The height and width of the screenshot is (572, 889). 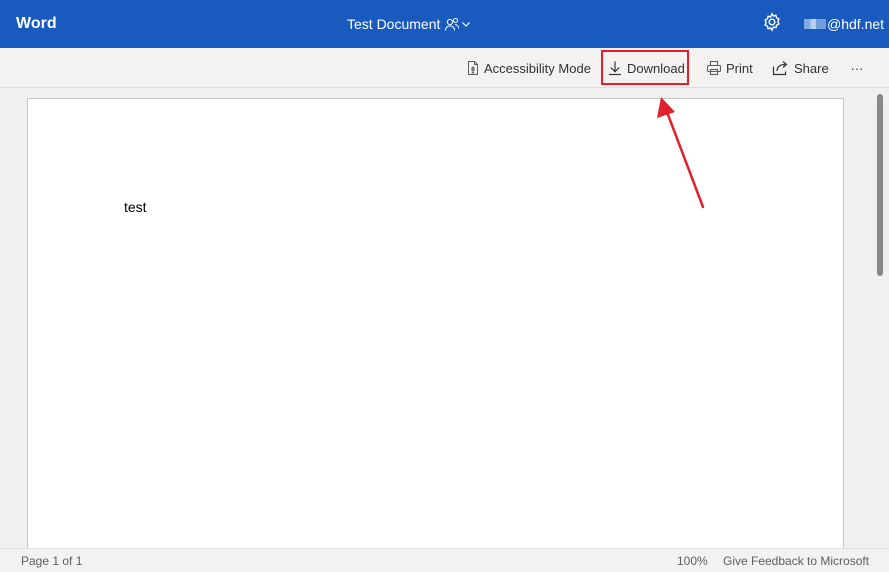 I want to click on document-title-button: Test Document, so click(x=409, y=24).